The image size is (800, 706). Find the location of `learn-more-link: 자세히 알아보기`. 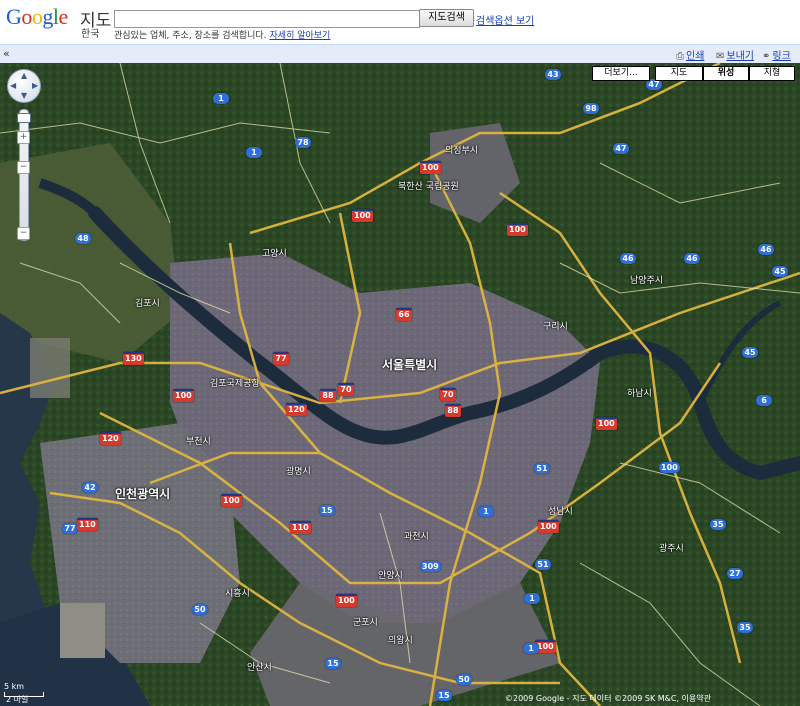

learn-more-link: 자세히 알아보기 is located at coordinates (300, 36).